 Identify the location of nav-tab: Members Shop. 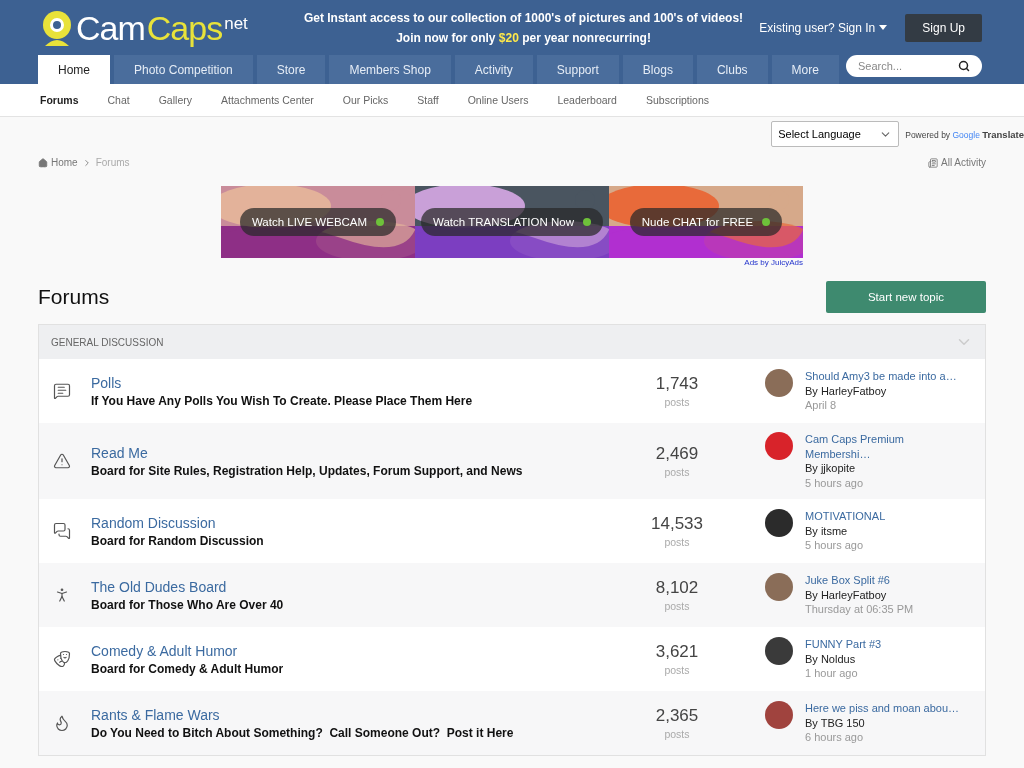
(390, 69).